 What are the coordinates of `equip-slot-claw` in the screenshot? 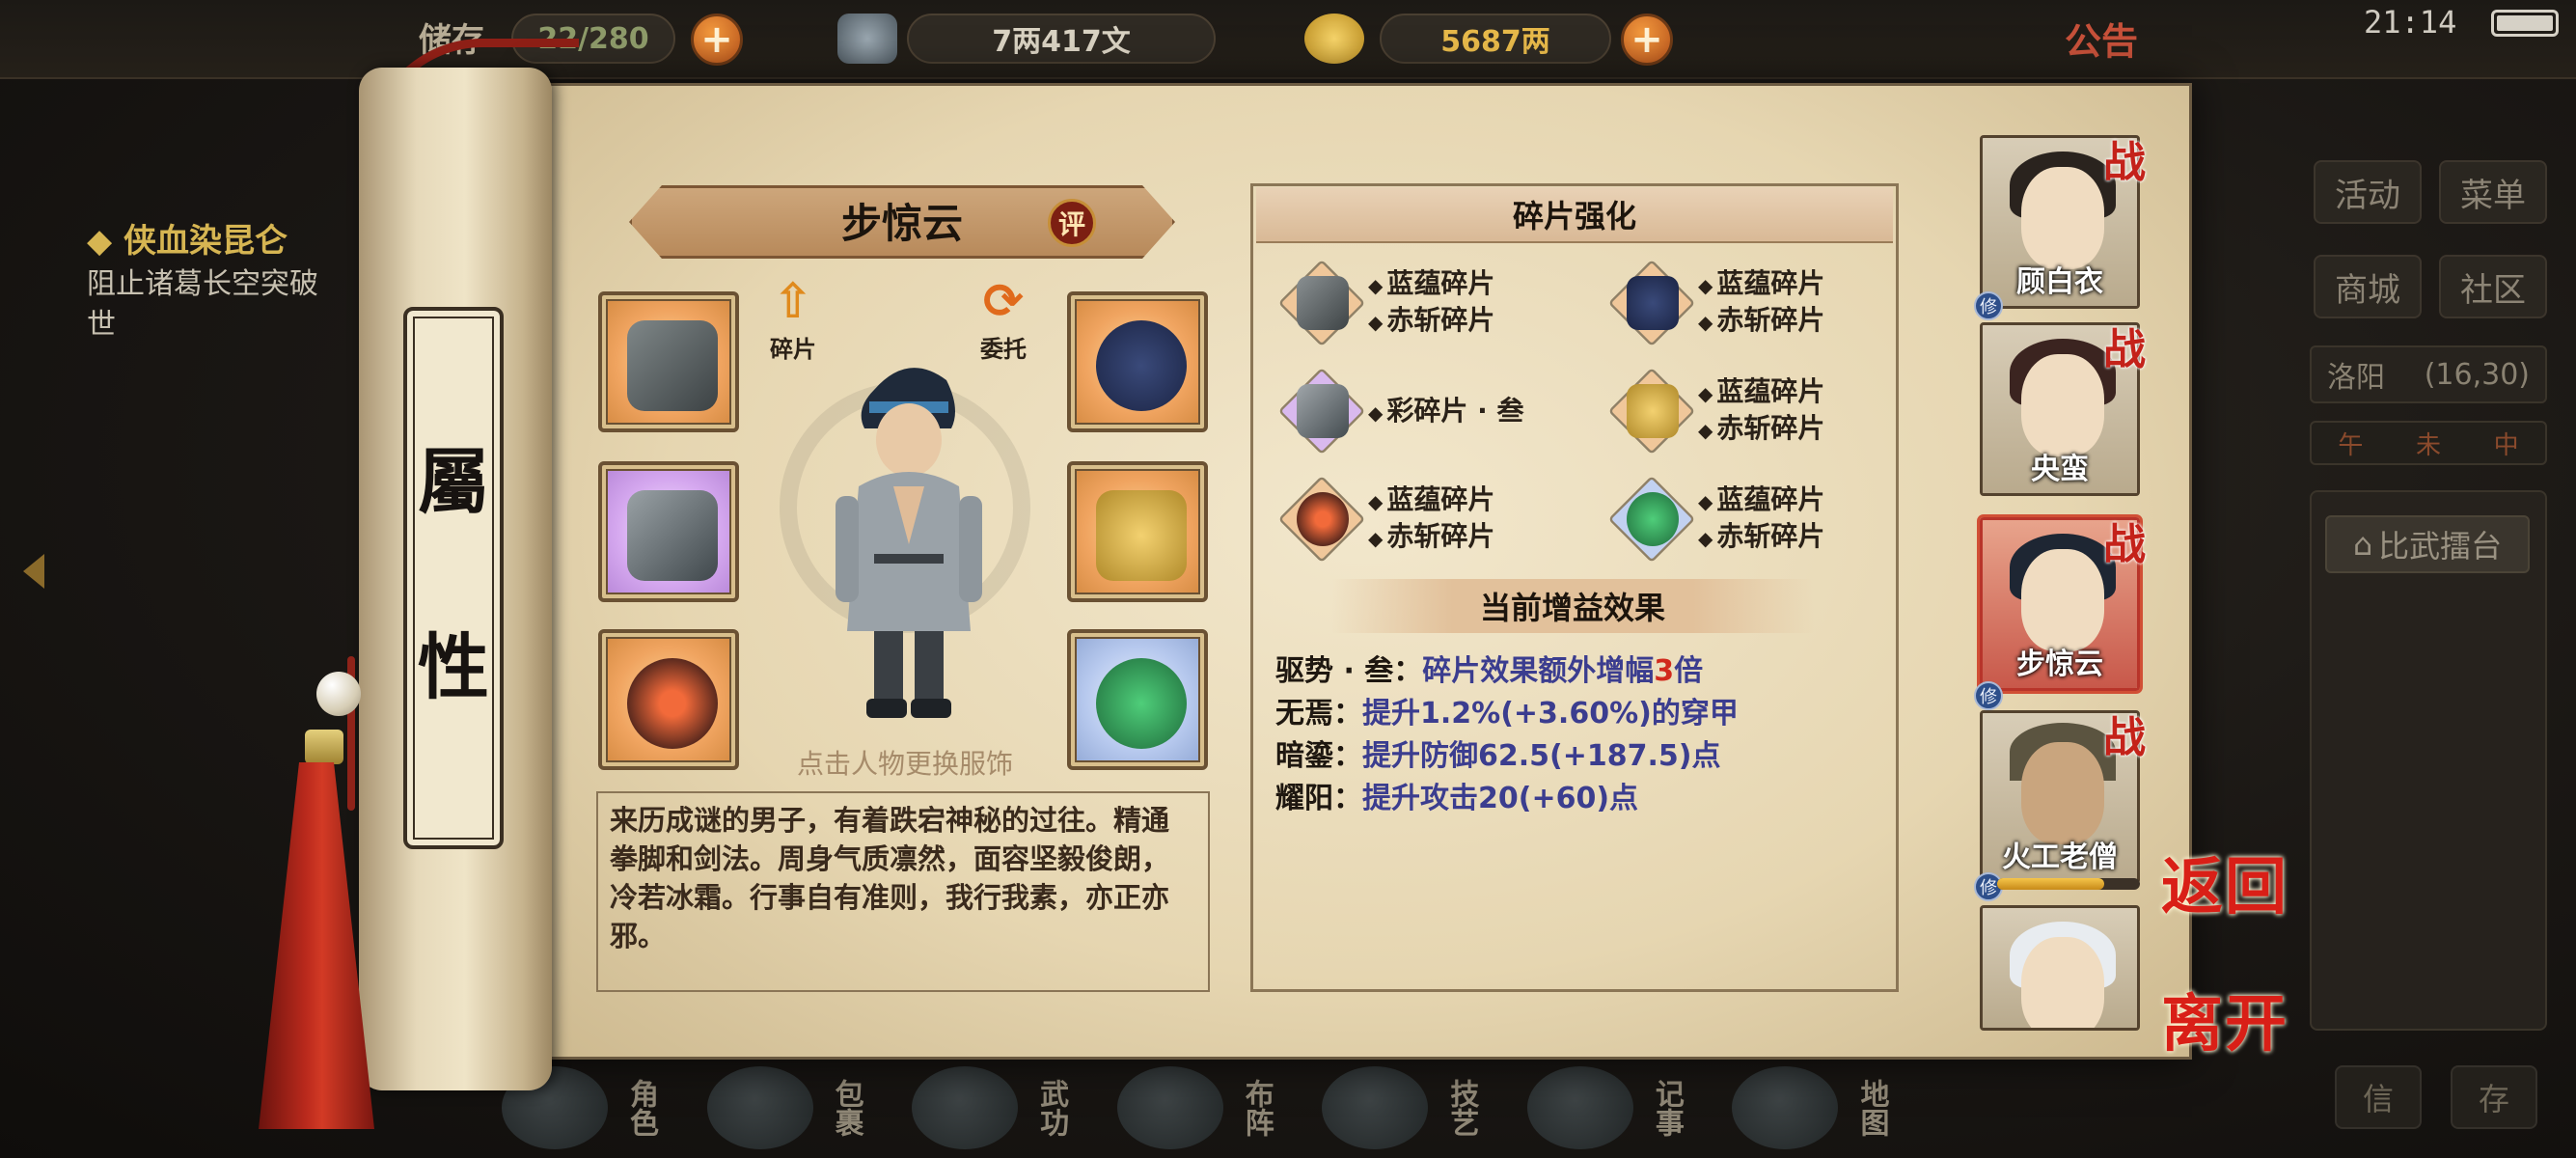 It's located at (669, 531).